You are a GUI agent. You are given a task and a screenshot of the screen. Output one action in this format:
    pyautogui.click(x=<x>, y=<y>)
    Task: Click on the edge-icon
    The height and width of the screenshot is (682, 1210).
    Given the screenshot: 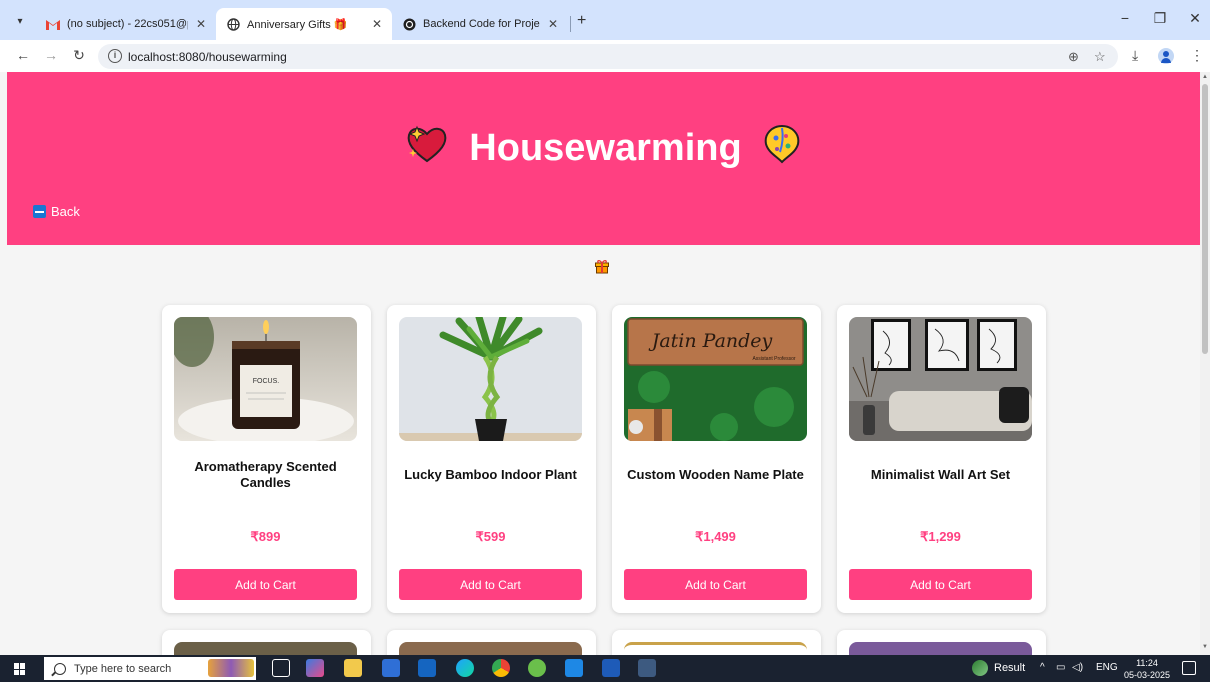 What is the action you would take?
    pyautogui.click(x=465, y=668)
    